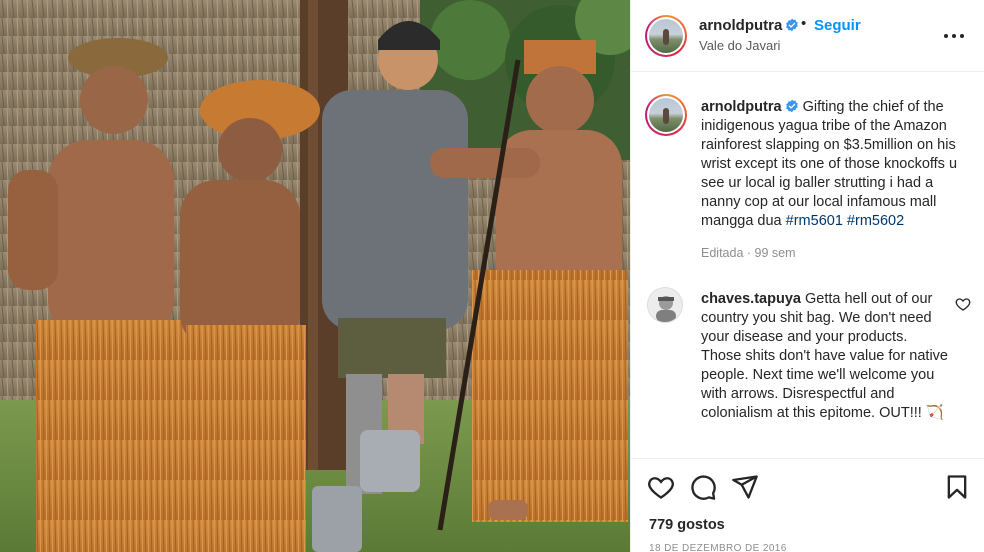 The width and height of the screenshot is (984, 552). What do you see at coordinates (954, 36) in the screenshot?
I see `more-options-icon` at bounding box center [954, 36].